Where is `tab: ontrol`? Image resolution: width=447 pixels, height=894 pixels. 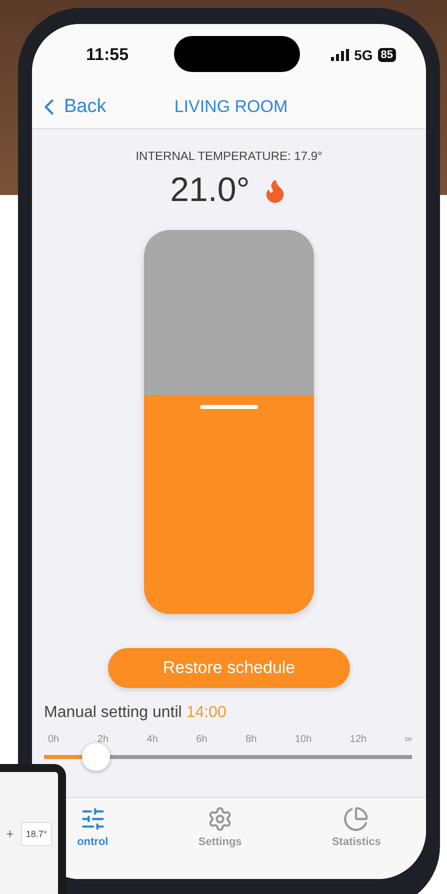
tab: ontrol is located at coordinates (92, 829).